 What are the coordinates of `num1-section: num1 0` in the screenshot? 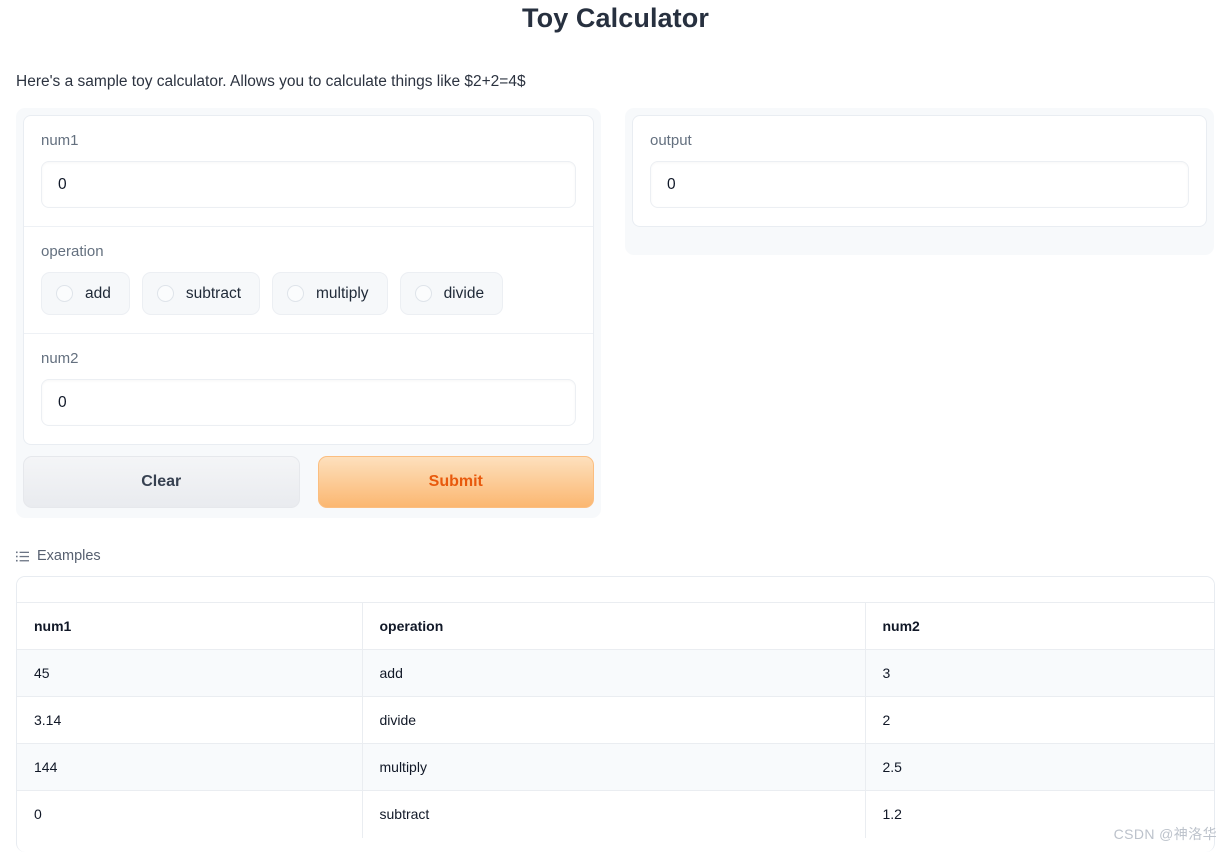 It's located at (308, 171).